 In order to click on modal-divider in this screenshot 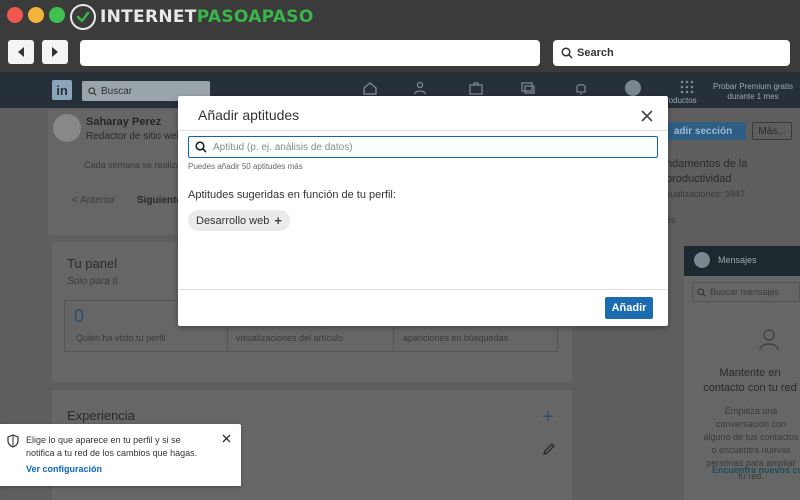, I will do `click(423, 130)`.